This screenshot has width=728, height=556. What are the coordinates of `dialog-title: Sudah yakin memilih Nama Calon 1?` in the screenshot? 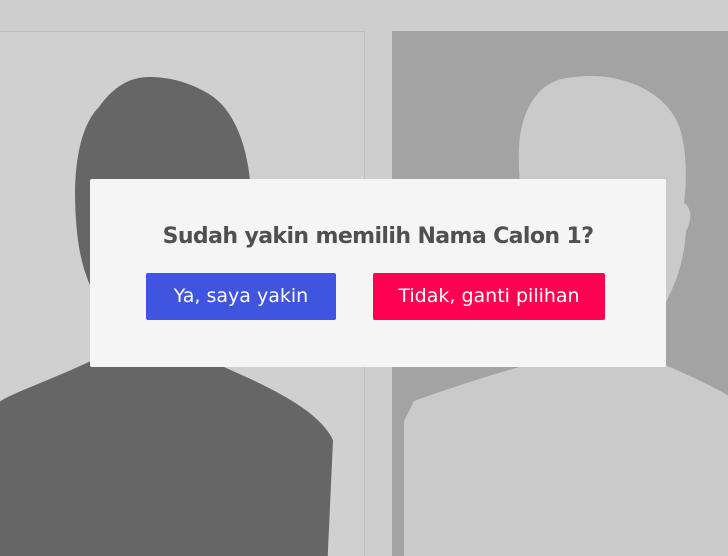 It's located at (378, 236).